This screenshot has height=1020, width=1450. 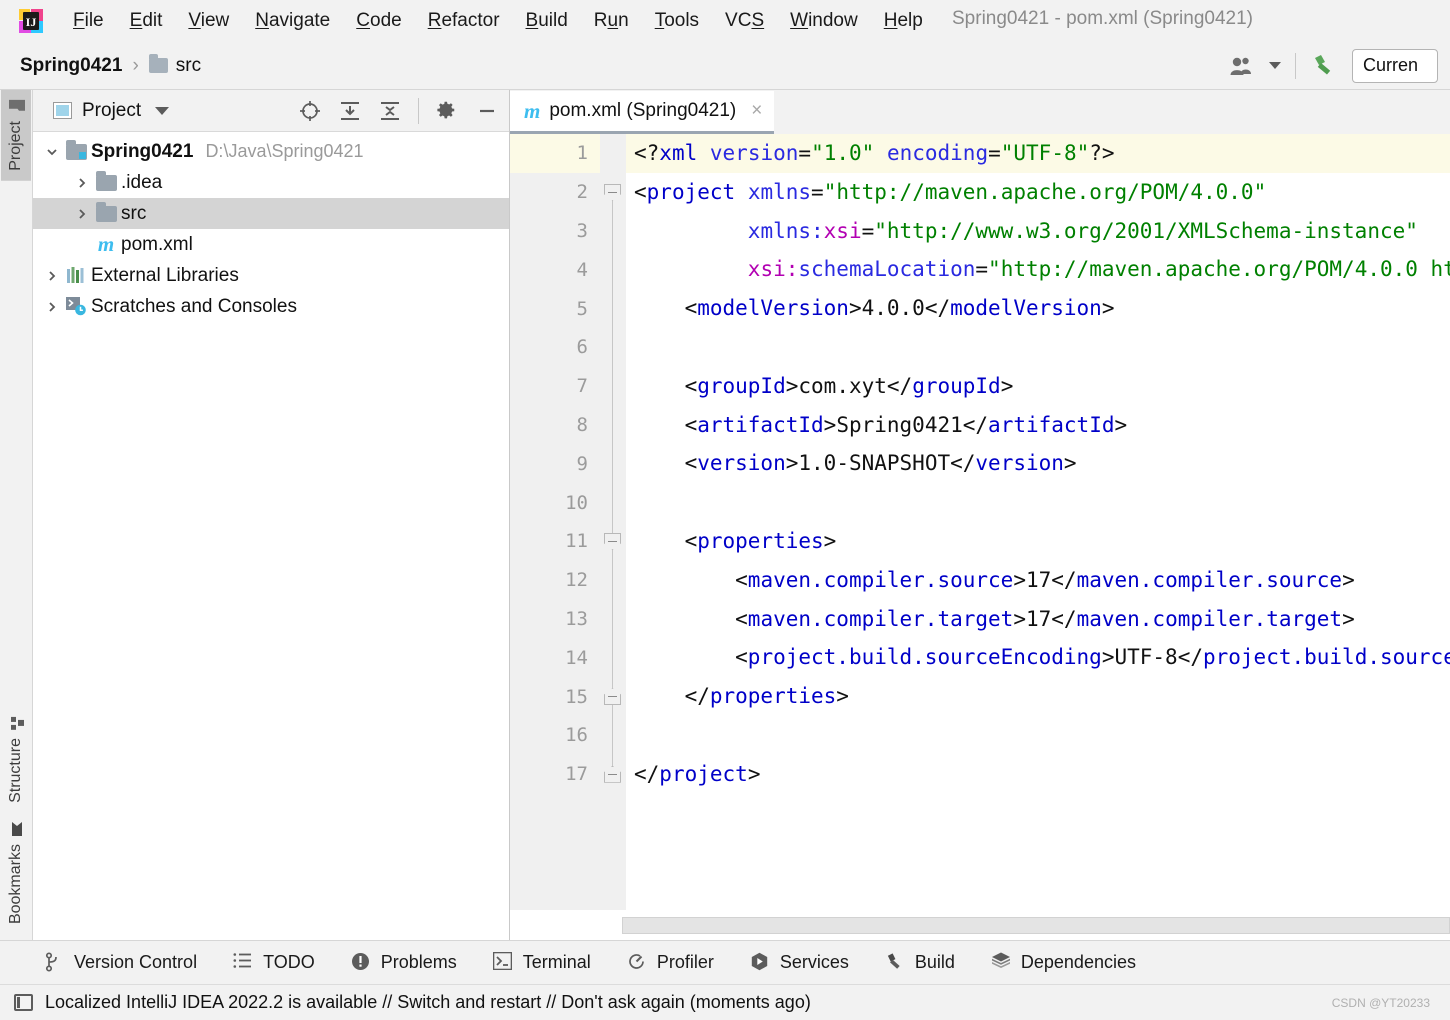 What do you see at coordinates (271, 275) in the screenshot?
I see `tree-row-external-libraries: External Libraries` at bounding box center [271, 275].